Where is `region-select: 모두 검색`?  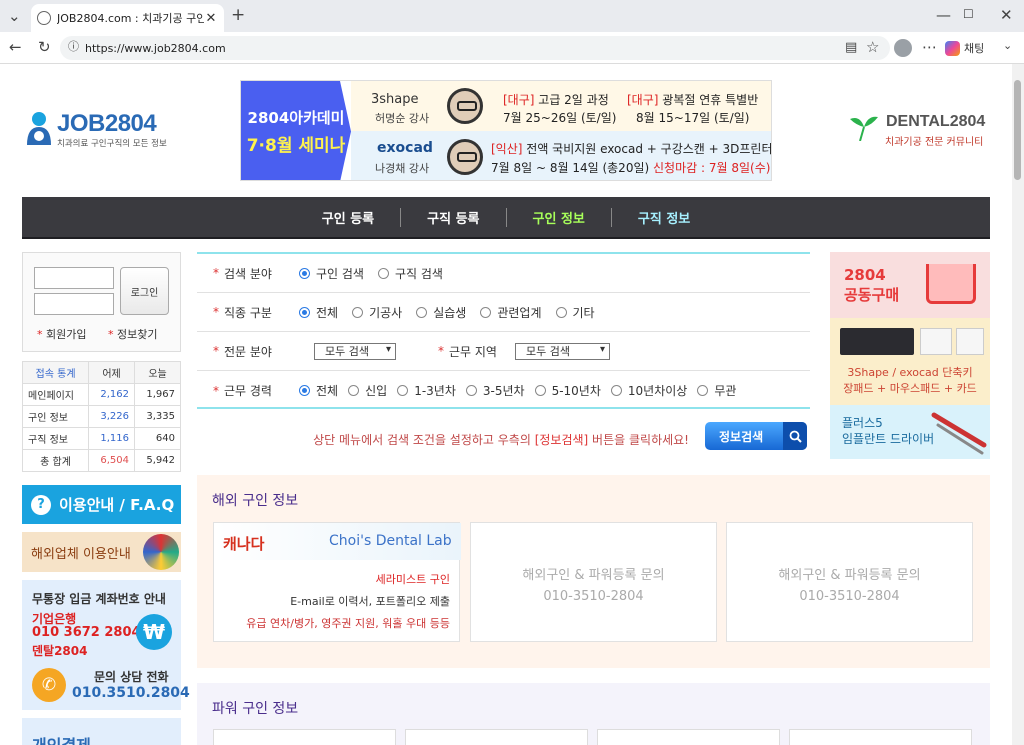 region-select: 모두 검색 is located at coordinates (562, 351).